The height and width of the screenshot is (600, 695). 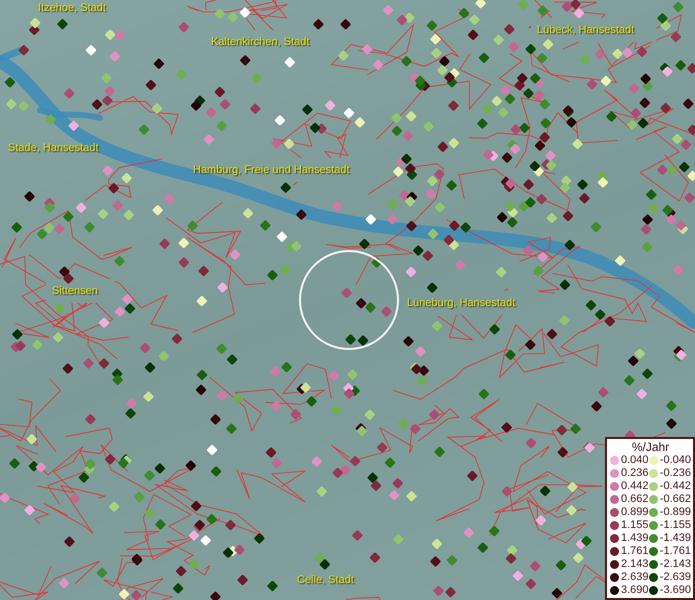 I want to click on legend-label: -1.439, so click(x=675, y=538).